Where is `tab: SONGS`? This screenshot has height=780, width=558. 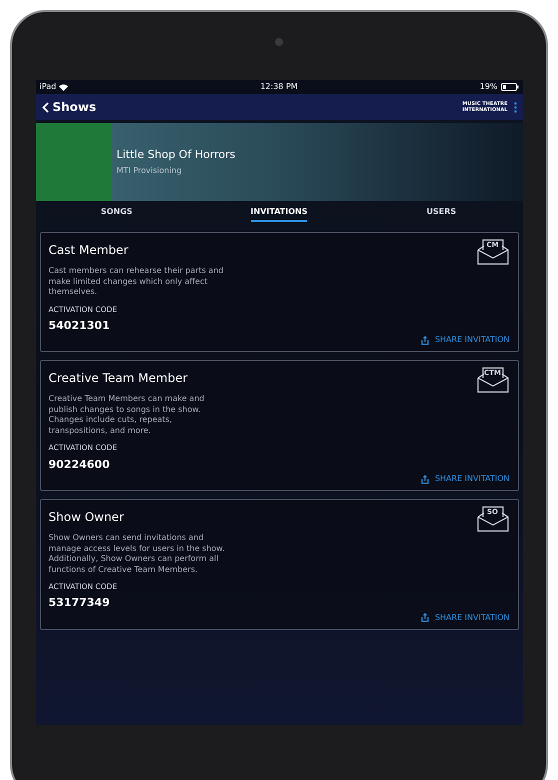
tab: SONGS is located at coordinates (117, 214).